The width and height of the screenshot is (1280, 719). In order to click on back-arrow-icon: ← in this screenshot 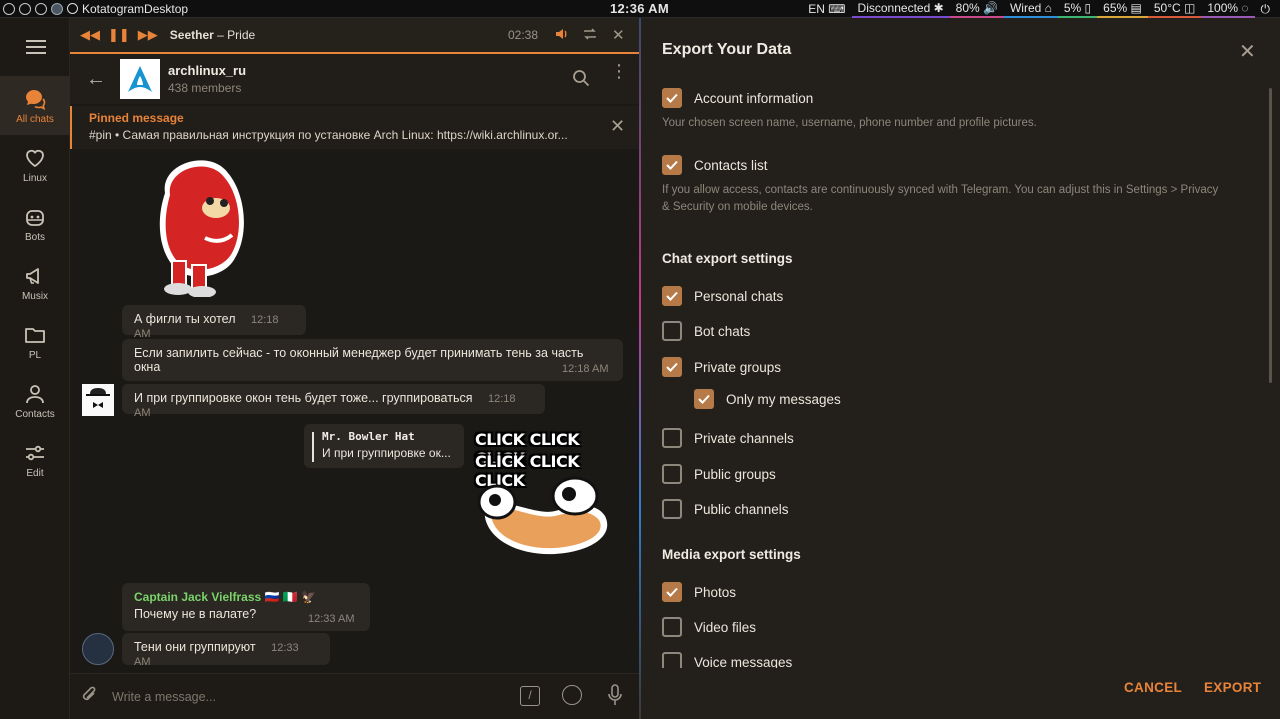, I will do `click(96, 79)`.